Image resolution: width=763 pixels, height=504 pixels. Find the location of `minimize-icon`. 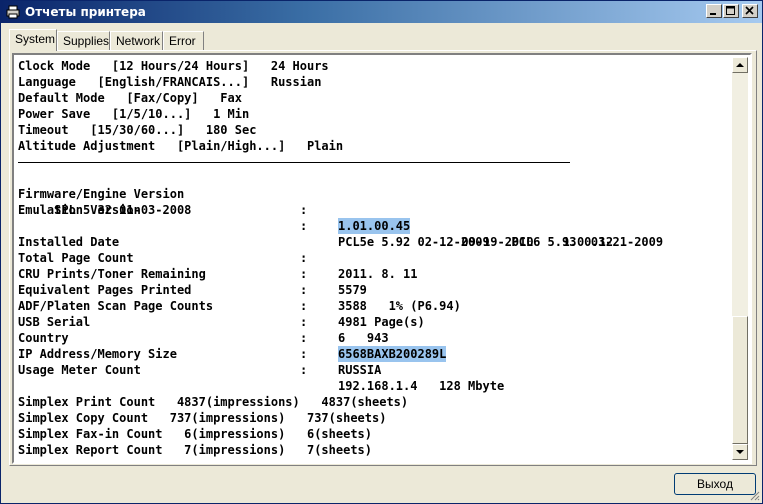

minimize-icon is located at coordinates (713, 14).